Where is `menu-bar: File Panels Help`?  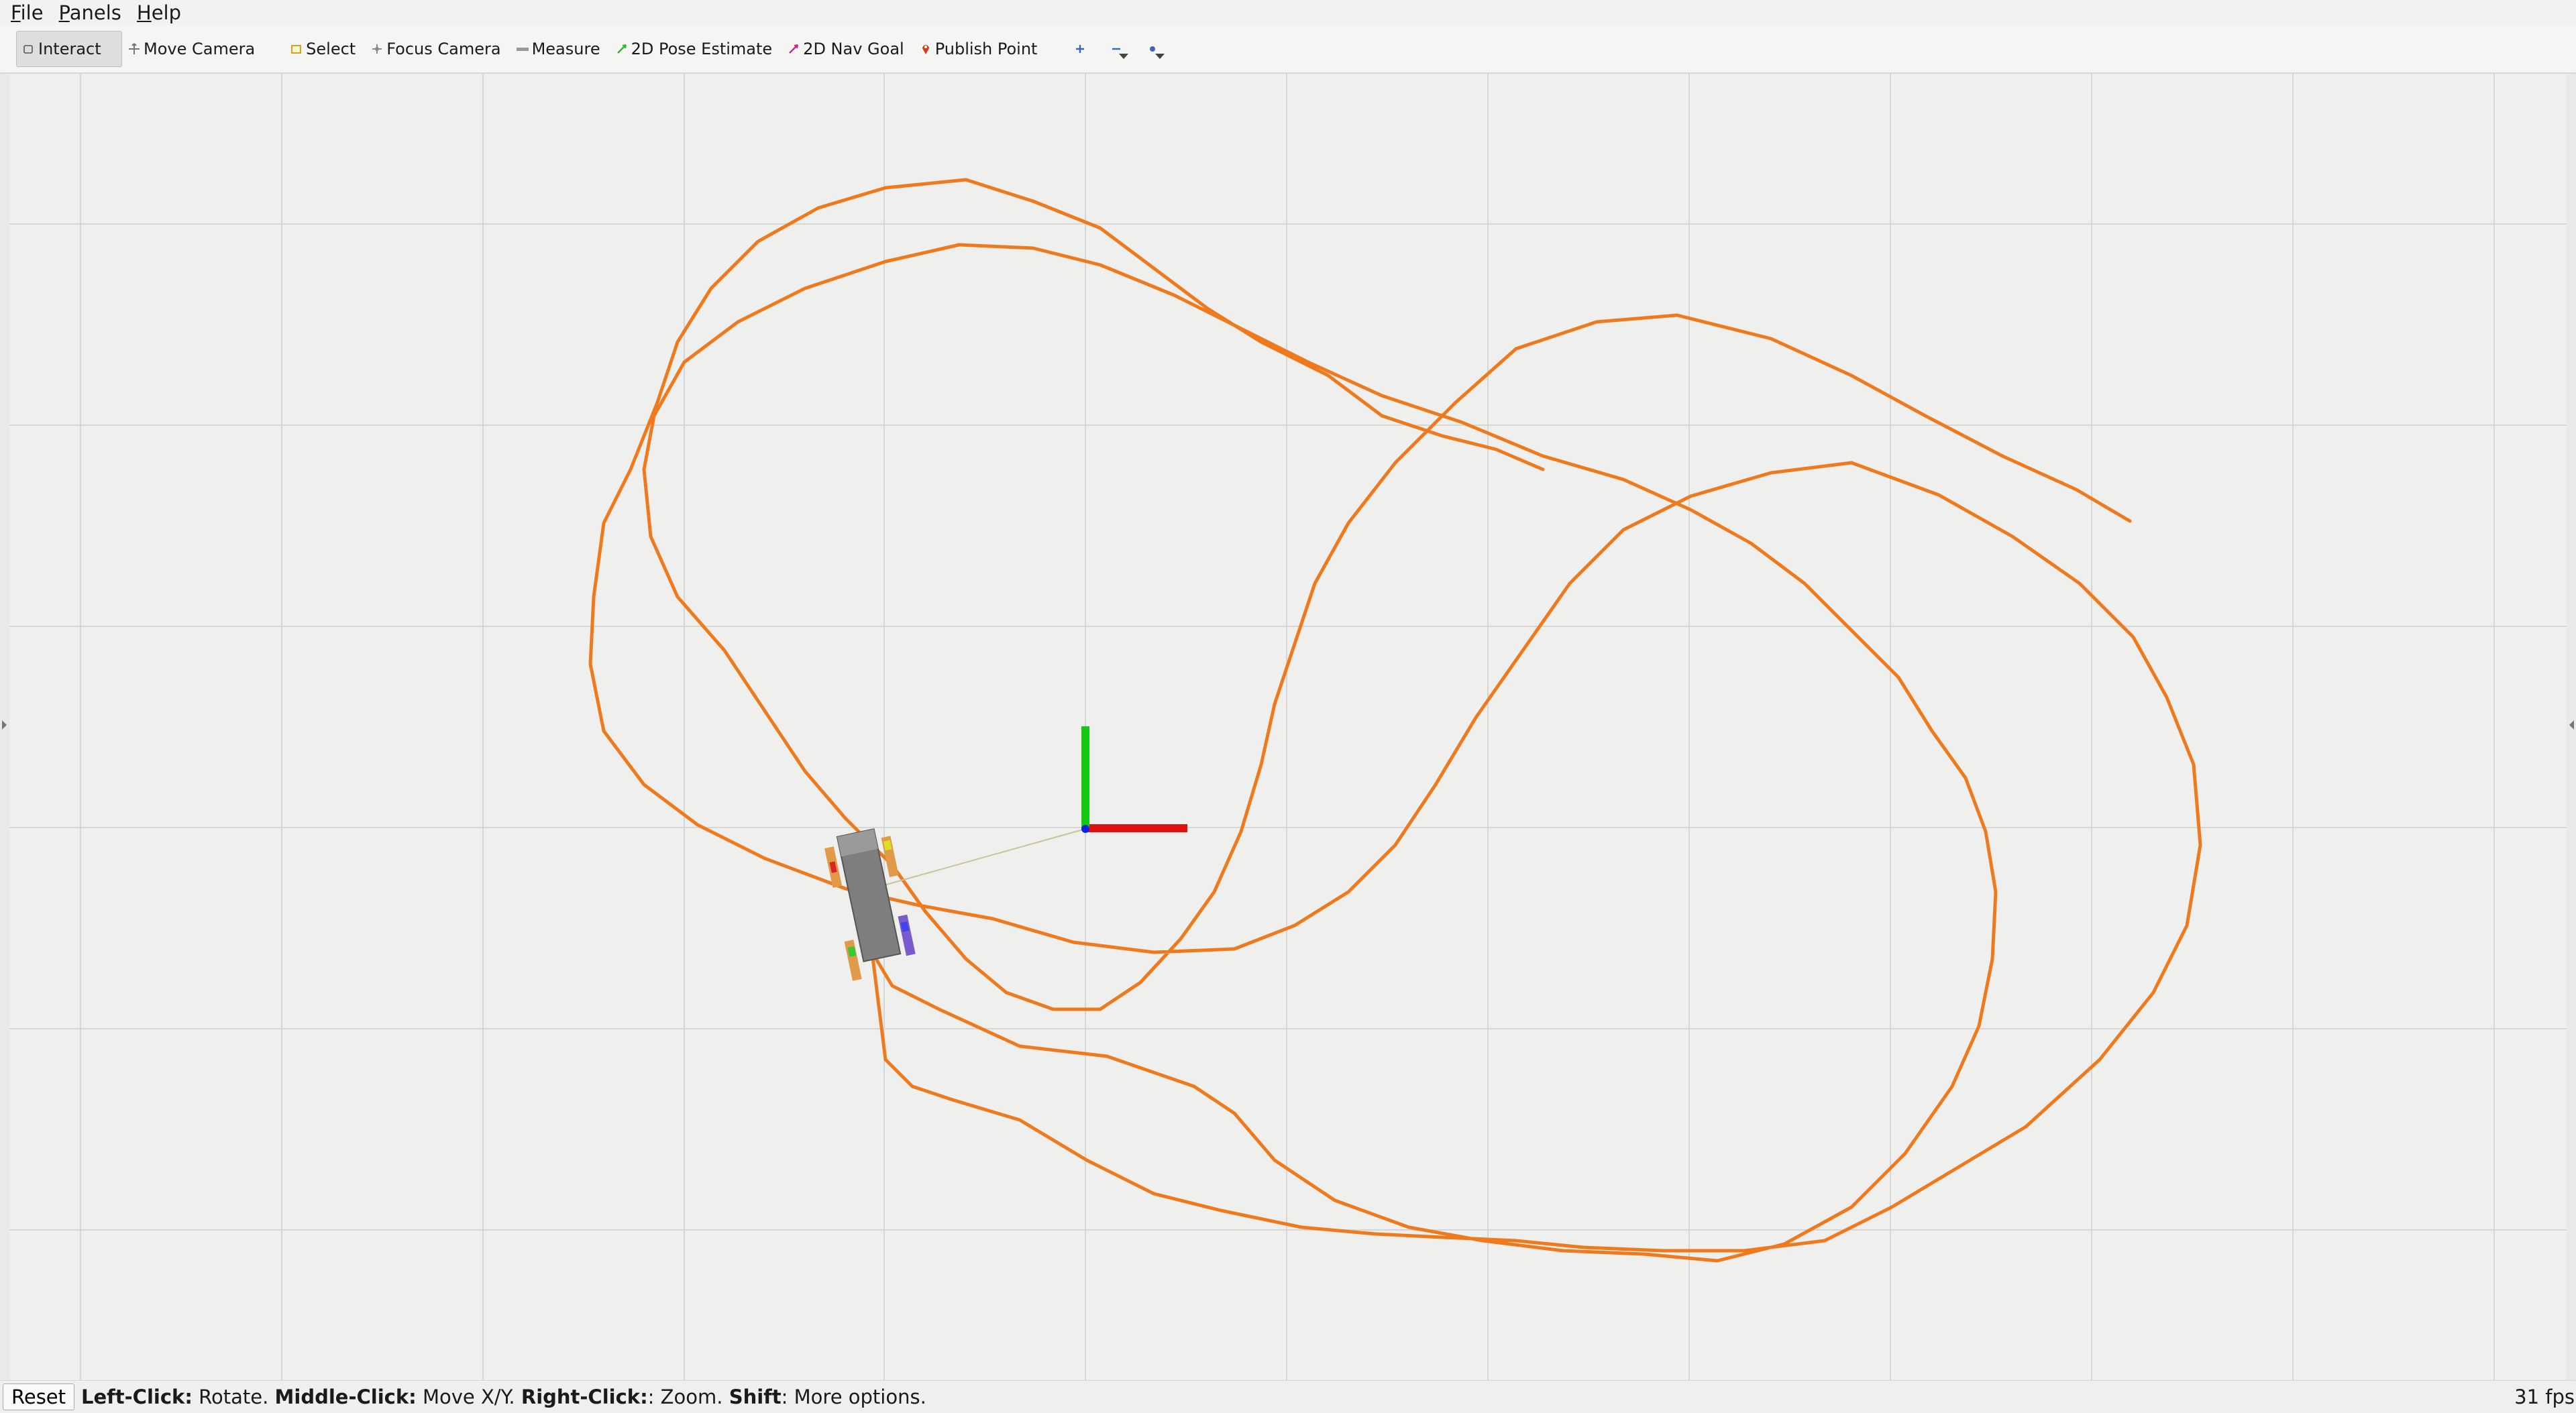 menu-bar: File Panels Help is located at coordinates (1288, 13).